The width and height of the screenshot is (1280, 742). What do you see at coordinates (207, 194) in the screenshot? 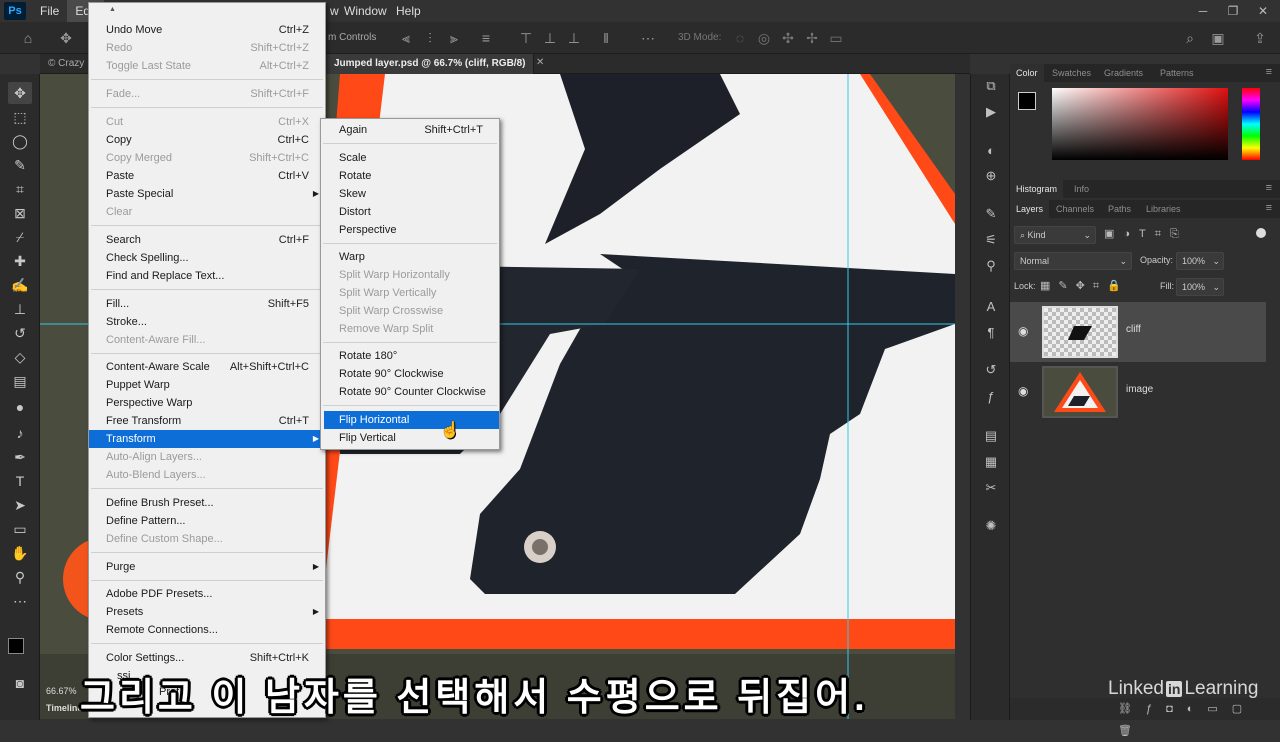
I see `menu-item-paste-special: Paste Special ▶` at bounding box center [207, 194].